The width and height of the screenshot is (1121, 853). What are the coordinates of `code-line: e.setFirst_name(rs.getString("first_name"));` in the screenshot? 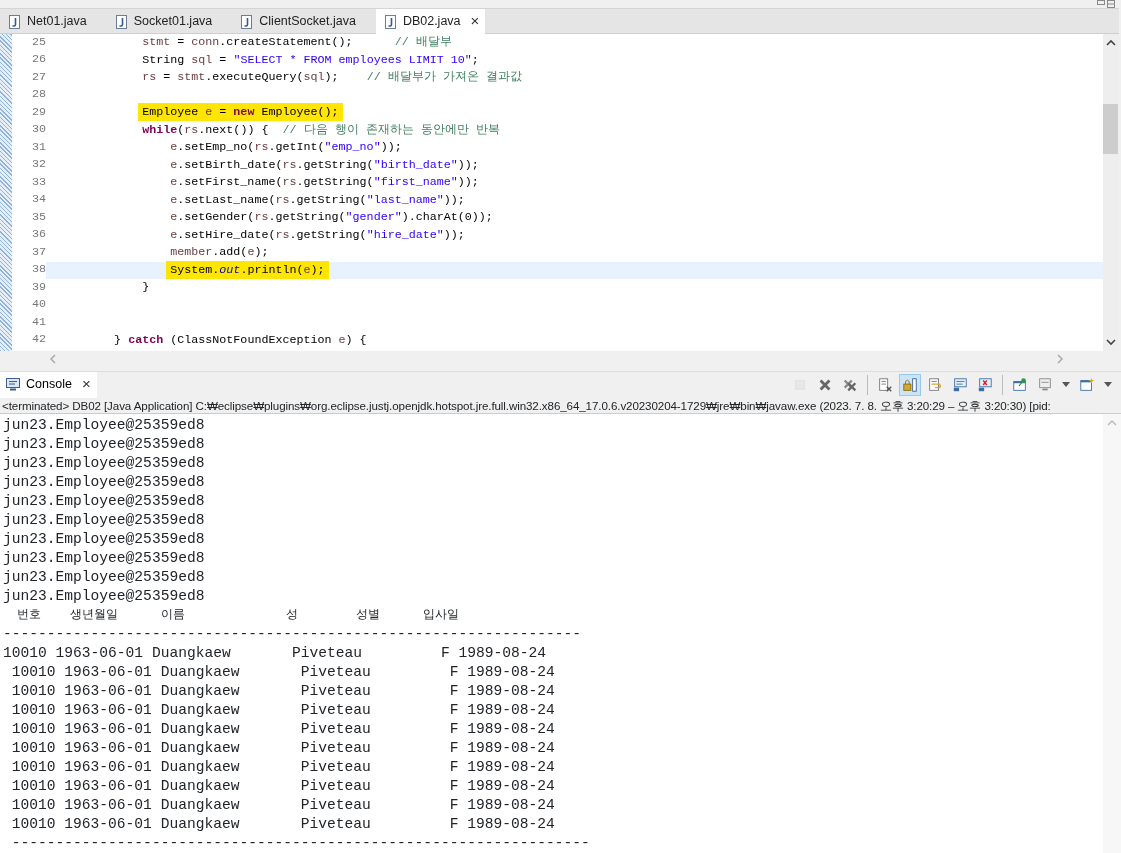 It's located at (324, 182).